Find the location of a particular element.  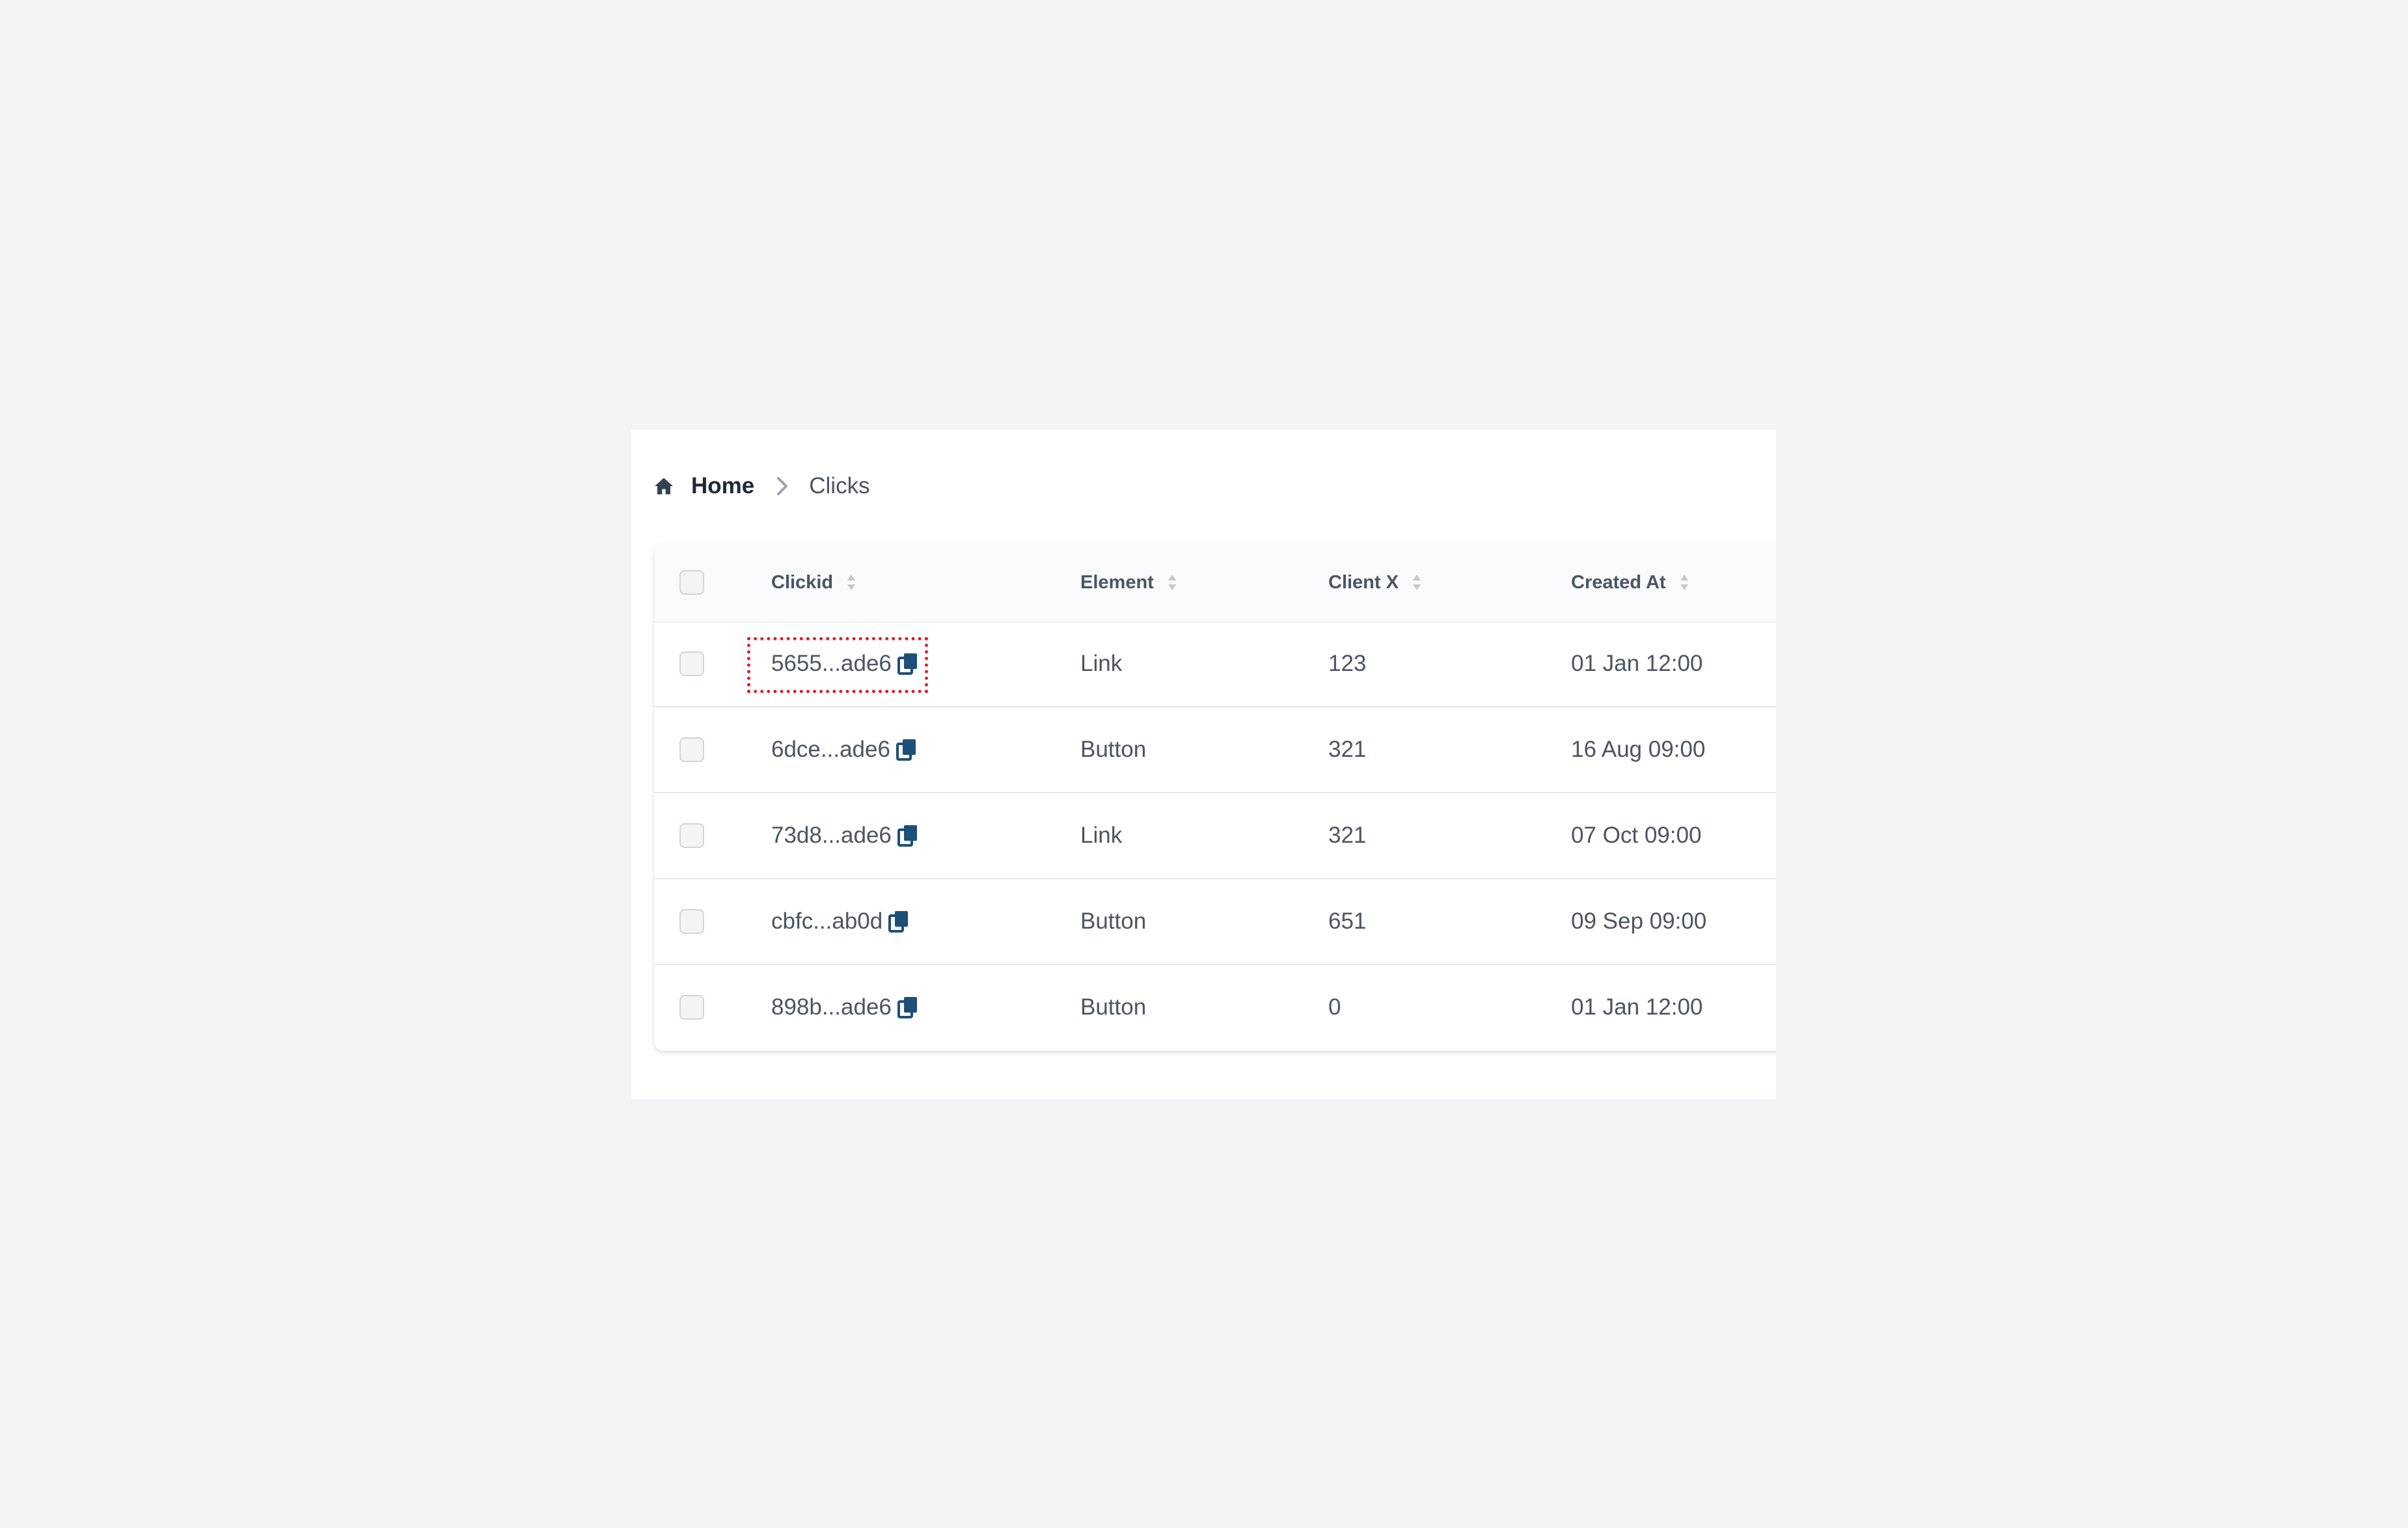

client-x-cell: 0 is located at coordinates (1334, 1007).